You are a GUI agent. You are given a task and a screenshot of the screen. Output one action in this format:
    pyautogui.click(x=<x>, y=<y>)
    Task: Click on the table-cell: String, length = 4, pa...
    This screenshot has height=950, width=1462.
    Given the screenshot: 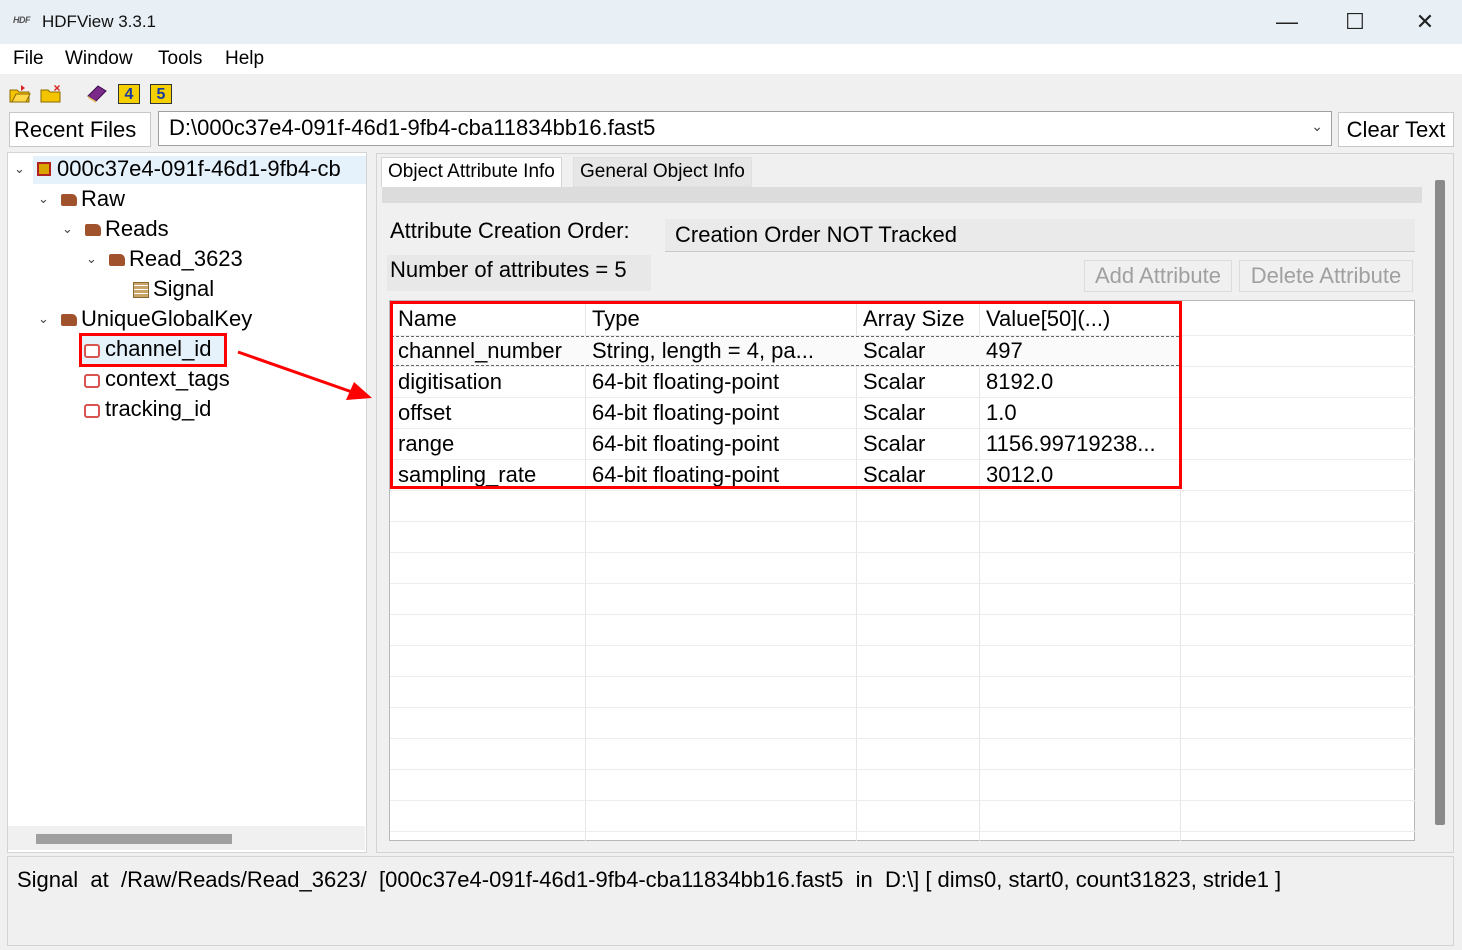 What is the action you would take?
    pyautogui.click(x=723, y=350)
    